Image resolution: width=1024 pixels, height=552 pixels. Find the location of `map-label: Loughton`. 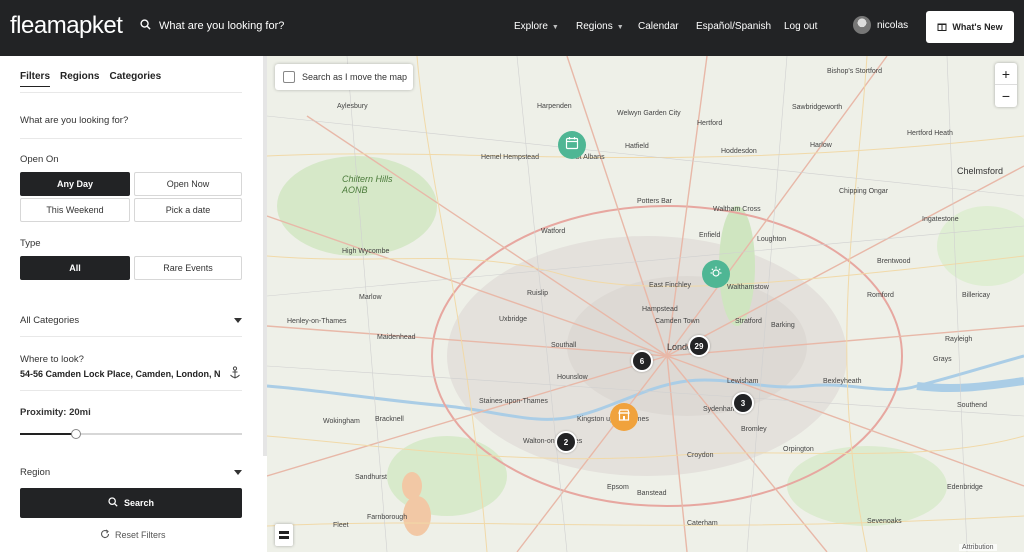

map-label: Loughton is located at coordinates (772, 239).